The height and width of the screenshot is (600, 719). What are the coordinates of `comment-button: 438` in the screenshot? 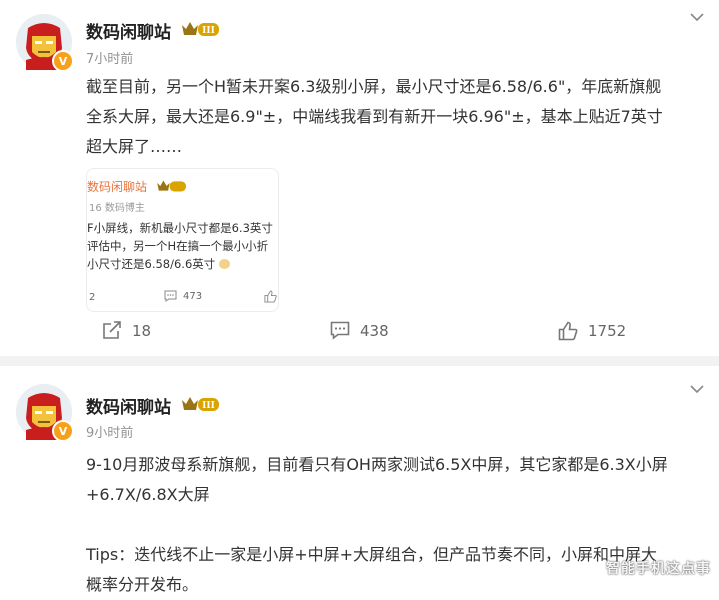 It's located at (359, 330).